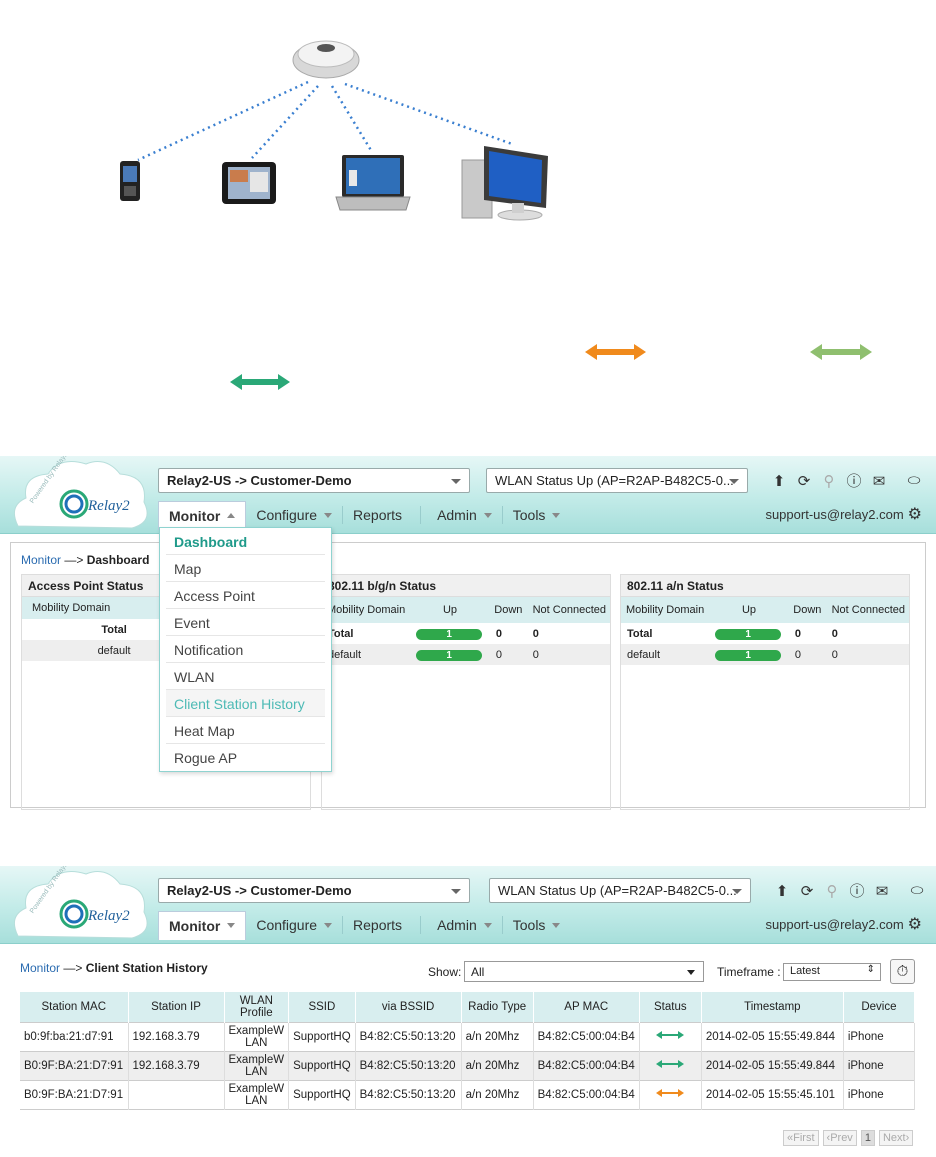 The width and height of the screenshot is (936, 1157). What do you see at coordinates (670, 1036) in the screenshot?
I see `status-connected-icon` at bounding box center [670, 1036].